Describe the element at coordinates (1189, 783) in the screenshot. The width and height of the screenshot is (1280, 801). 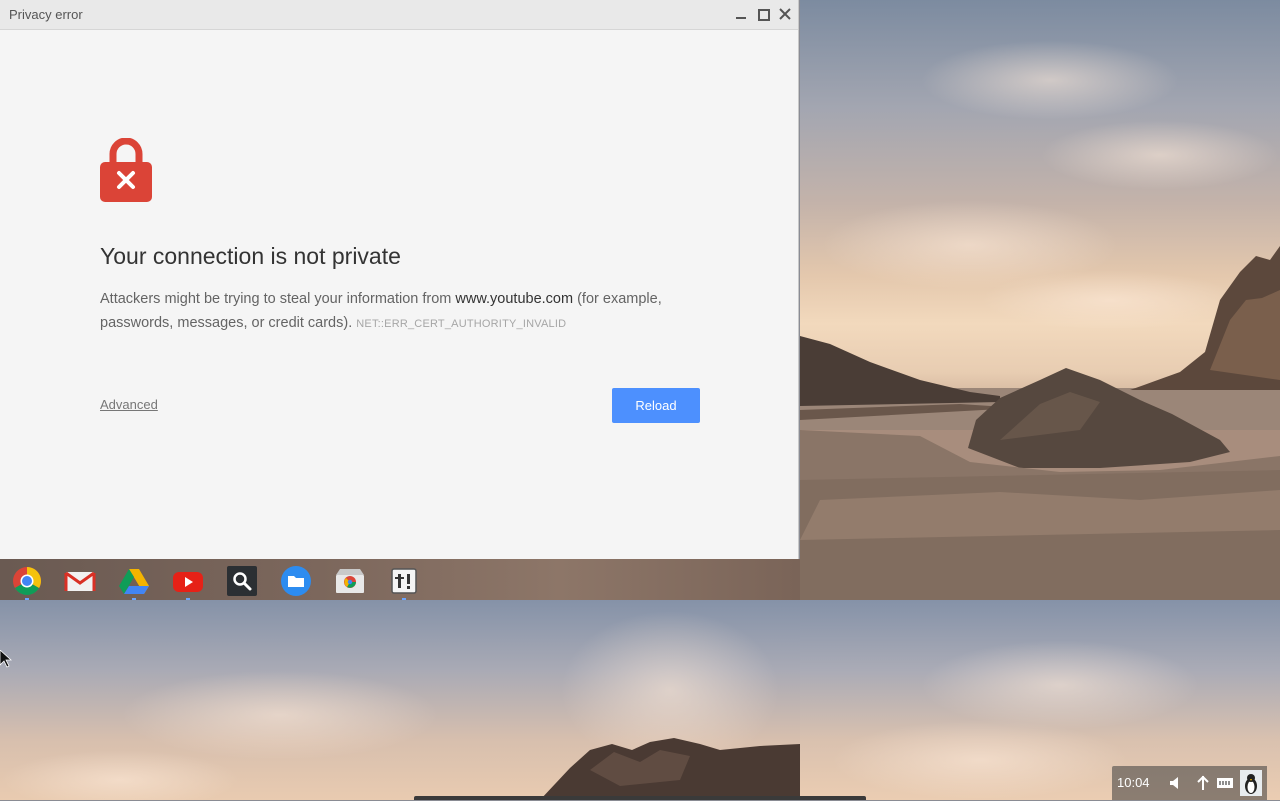
I see `system-tray: 10:04` at that location.